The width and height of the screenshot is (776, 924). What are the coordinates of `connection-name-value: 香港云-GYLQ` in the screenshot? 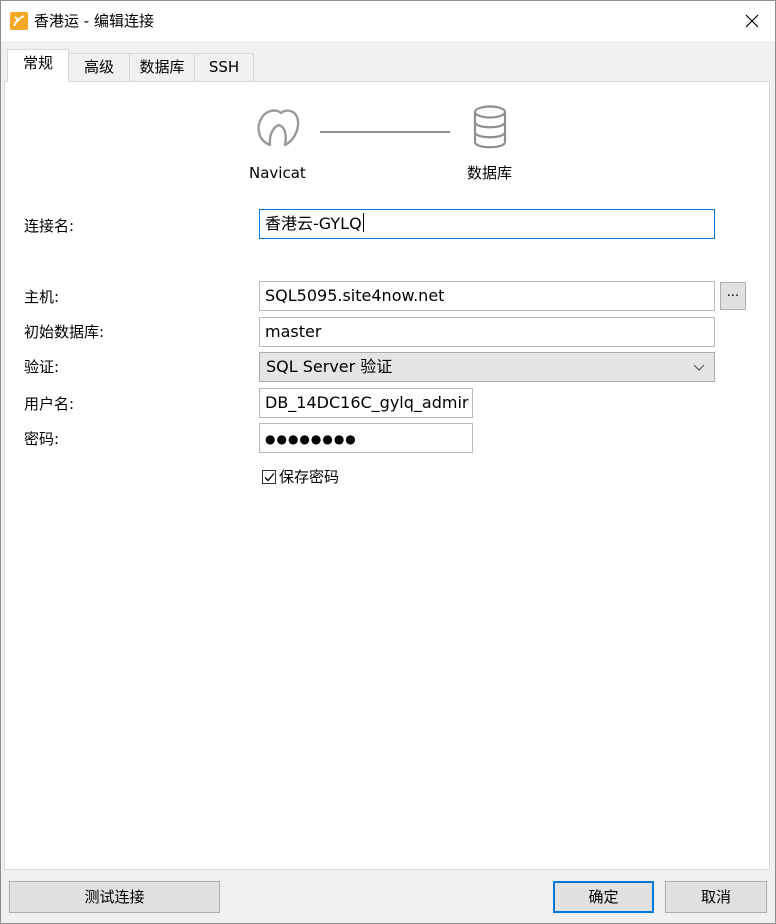 It's located at (313, 223).